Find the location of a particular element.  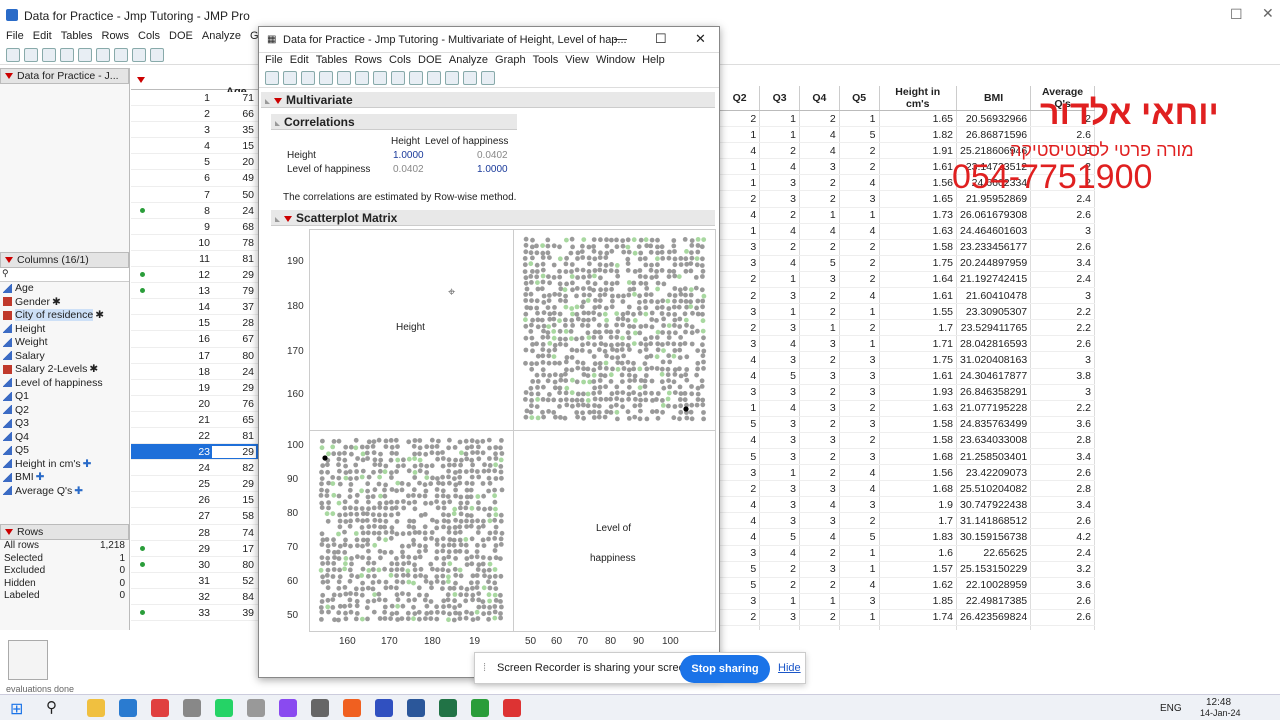

data-cell: 23.30905307 is located at coordinates (994, 312).